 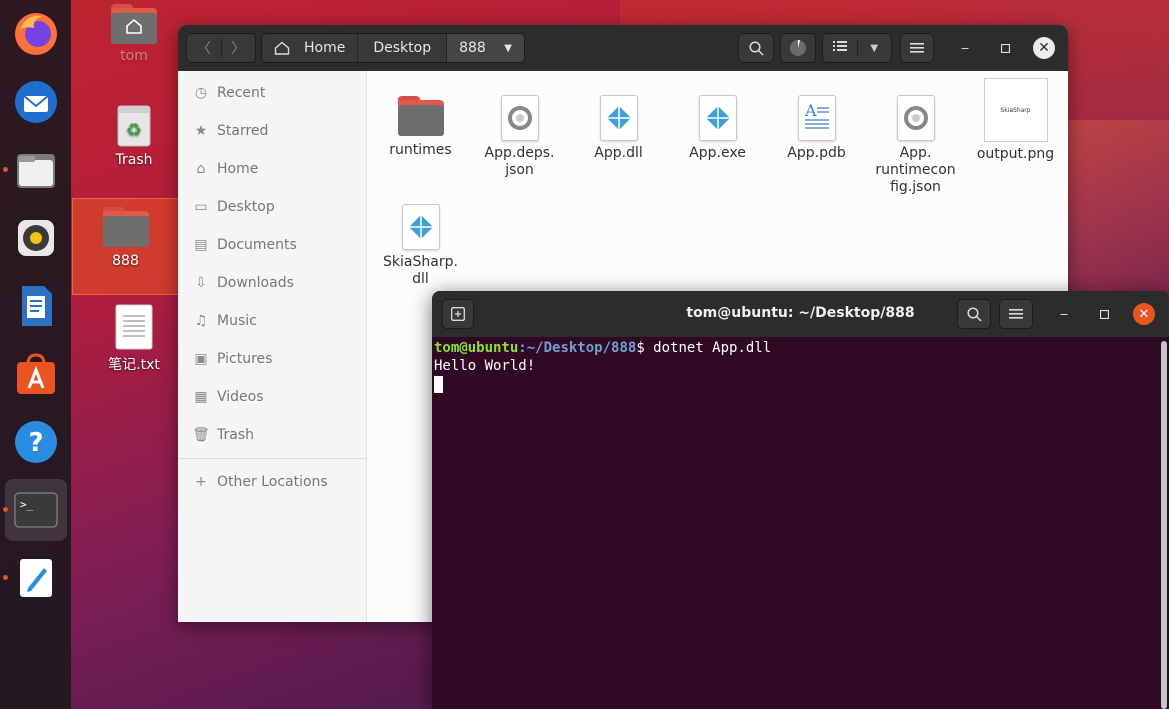 I want to click on terminal-icon: >_, so click(x=35, y=510).